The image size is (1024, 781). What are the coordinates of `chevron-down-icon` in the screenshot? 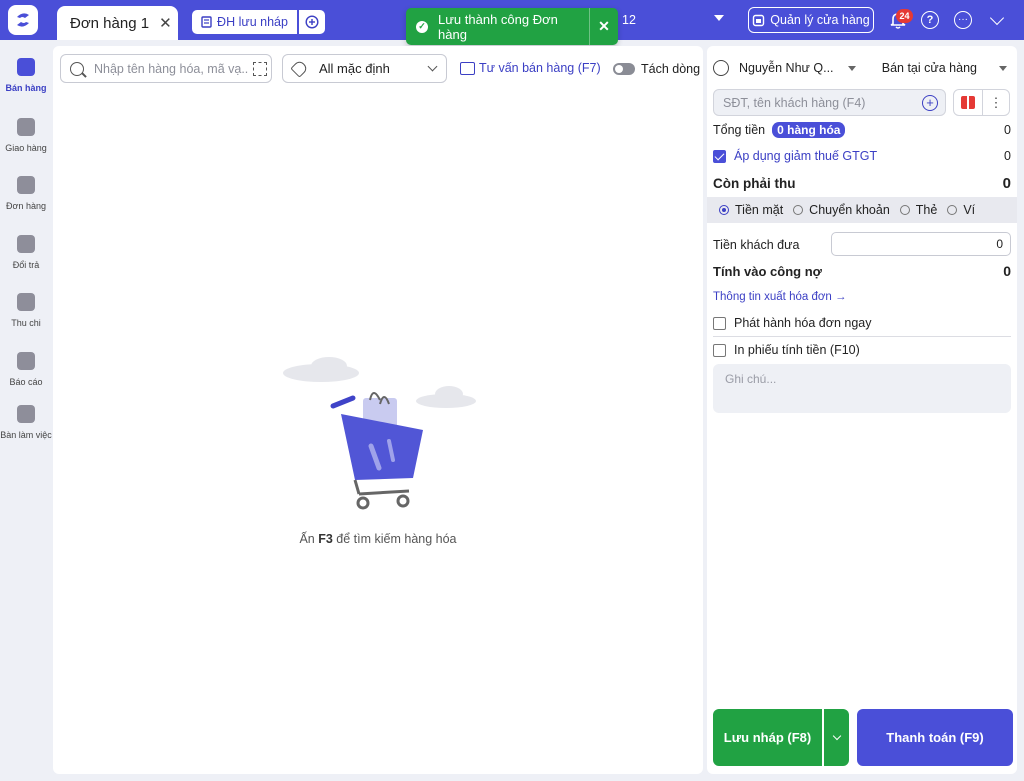 It's located at (997, 18).